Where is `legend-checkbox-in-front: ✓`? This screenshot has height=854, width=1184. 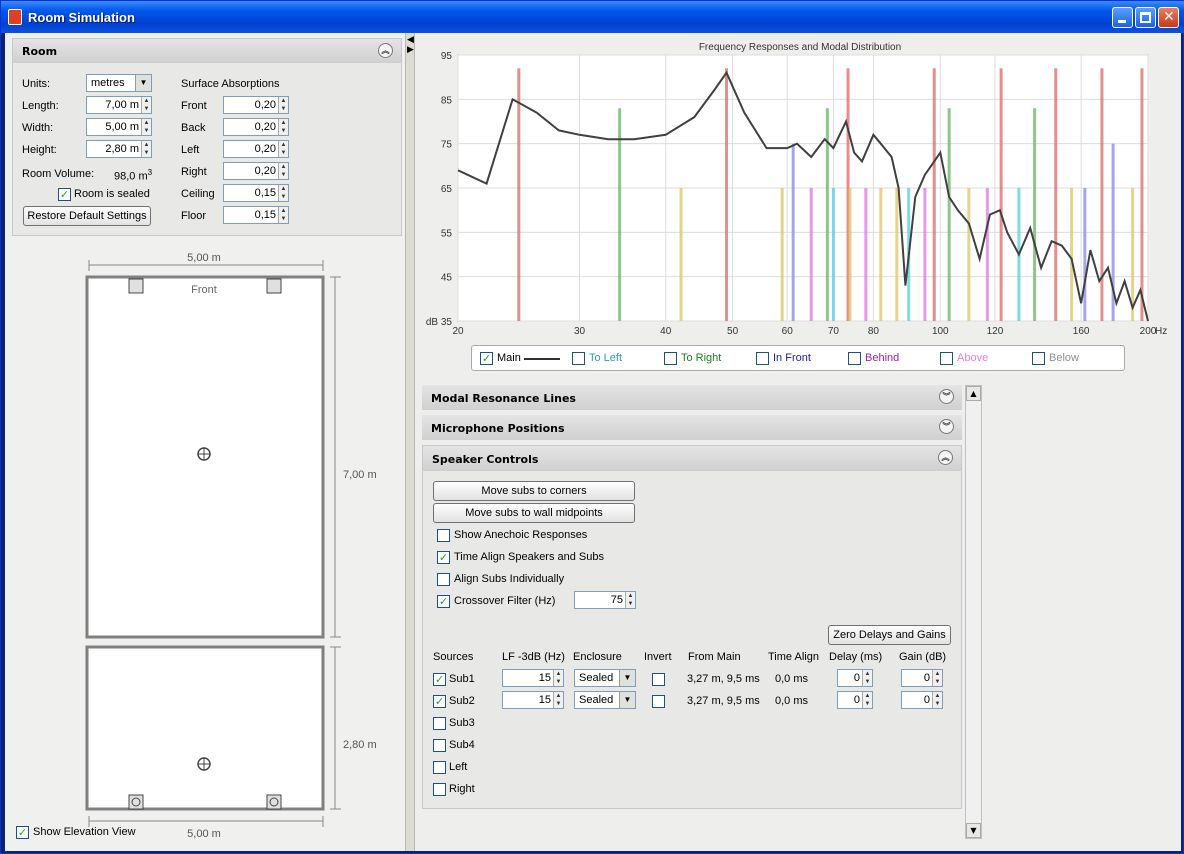 legend-checkbox-in-front: ✓ is located at coordinates (762, 358).